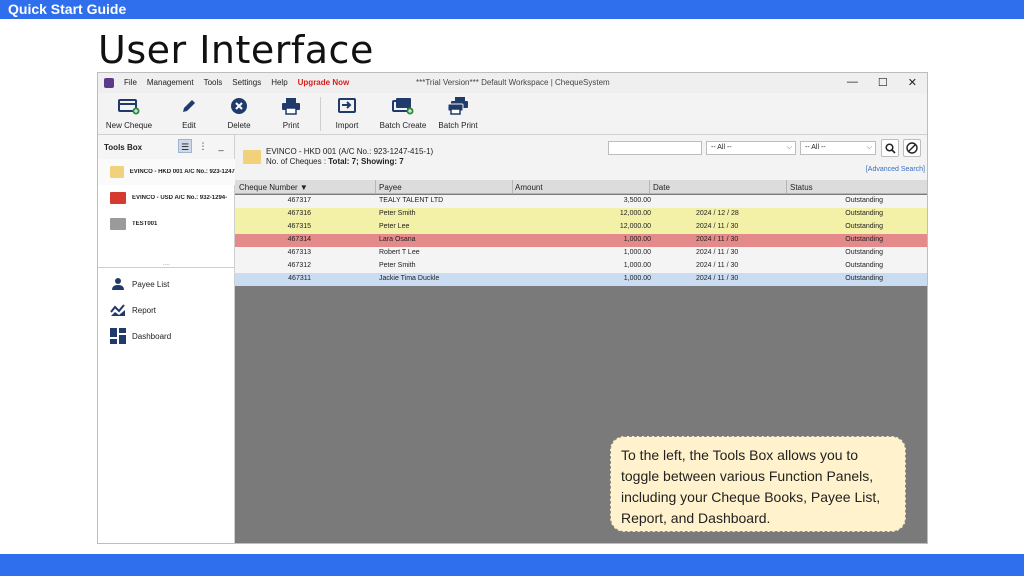  I want to click on menu-help: Help, so click(279, 82).